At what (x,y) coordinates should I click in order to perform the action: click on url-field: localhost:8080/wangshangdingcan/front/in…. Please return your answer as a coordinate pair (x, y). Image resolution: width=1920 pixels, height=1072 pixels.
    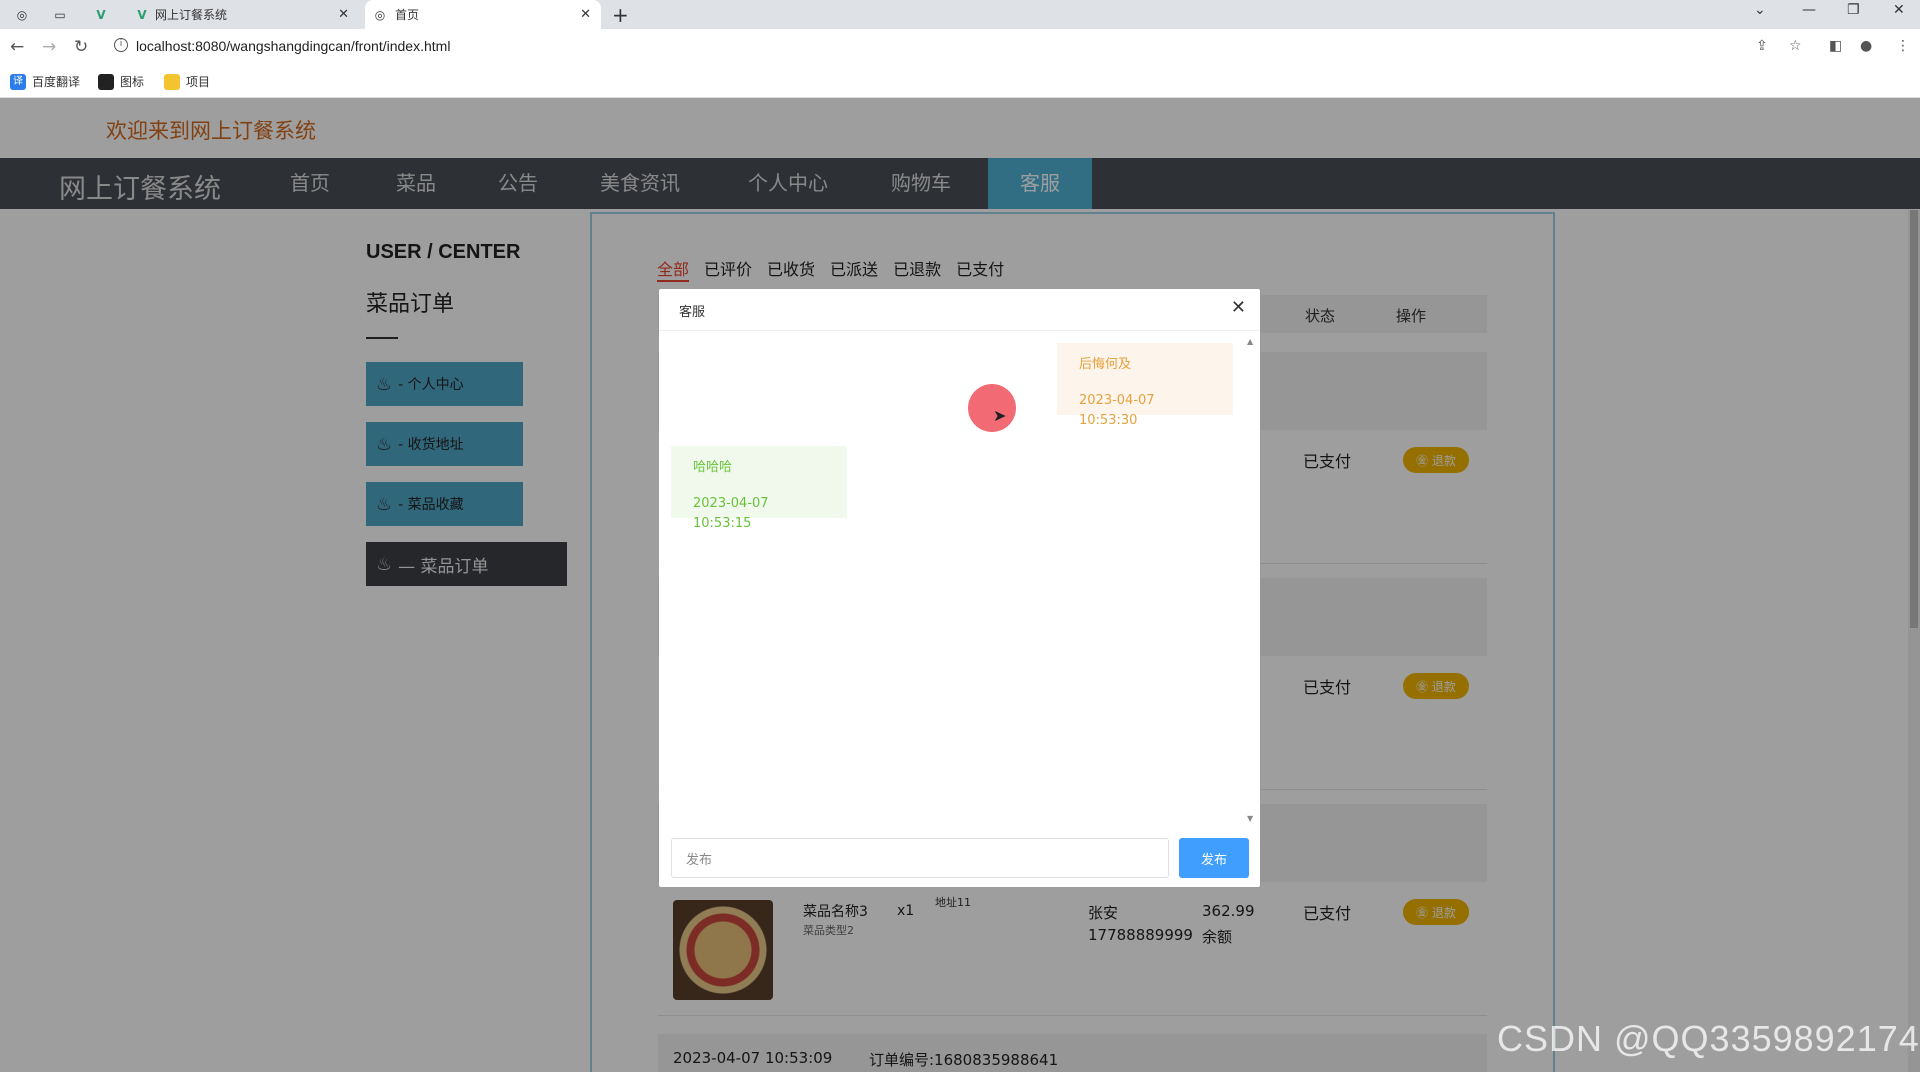
    Looking at the image, I should click on (293, 46).